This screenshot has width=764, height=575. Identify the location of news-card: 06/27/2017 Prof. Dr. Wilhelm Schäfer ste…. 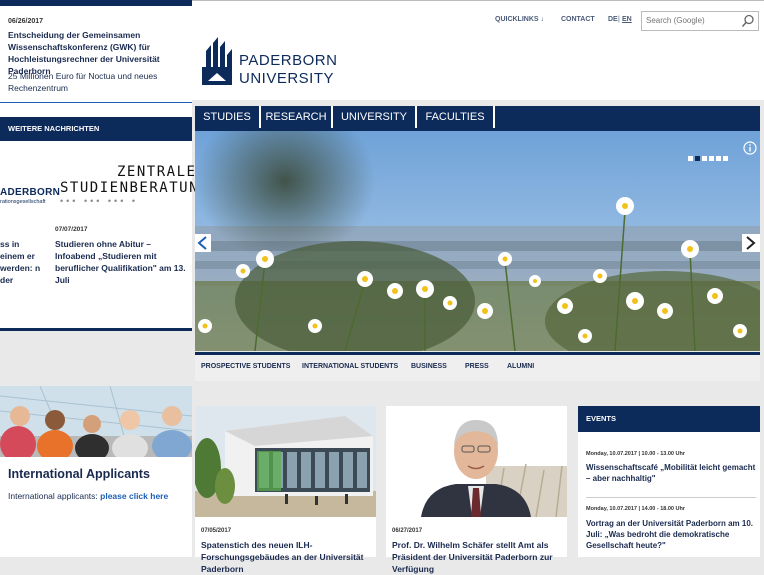
(476, 490).